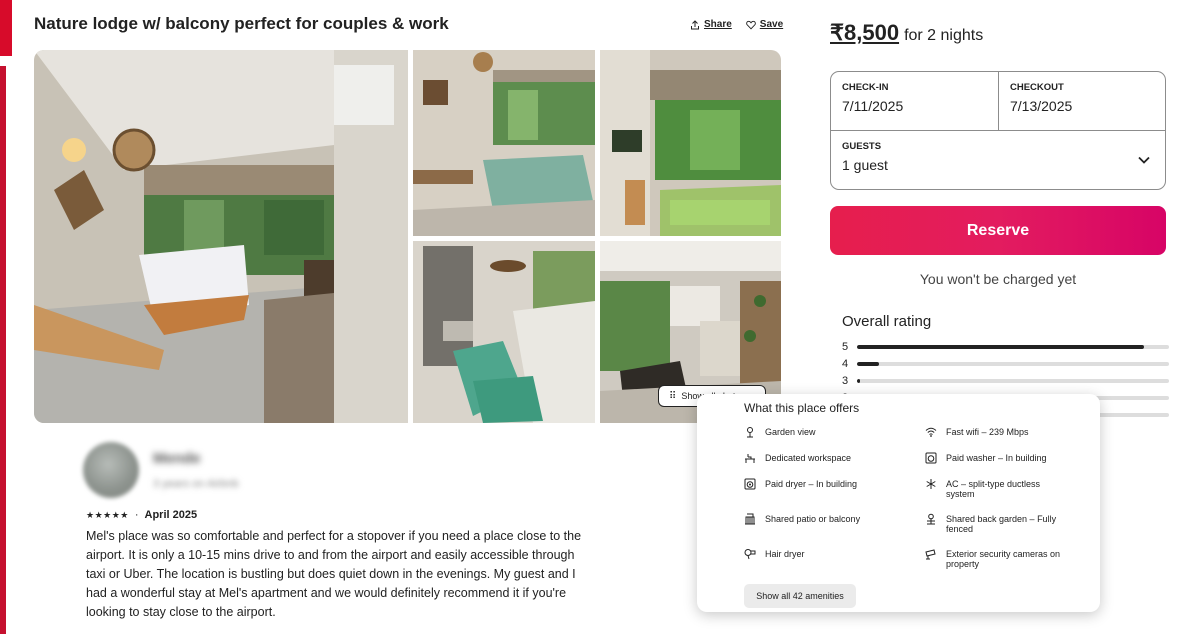 The width and height of the screenshot is (1202, 634). Describe the element at coordinates (873, 106) in the screenshot. I see `checkin-value: 7/11/2025` at that location.